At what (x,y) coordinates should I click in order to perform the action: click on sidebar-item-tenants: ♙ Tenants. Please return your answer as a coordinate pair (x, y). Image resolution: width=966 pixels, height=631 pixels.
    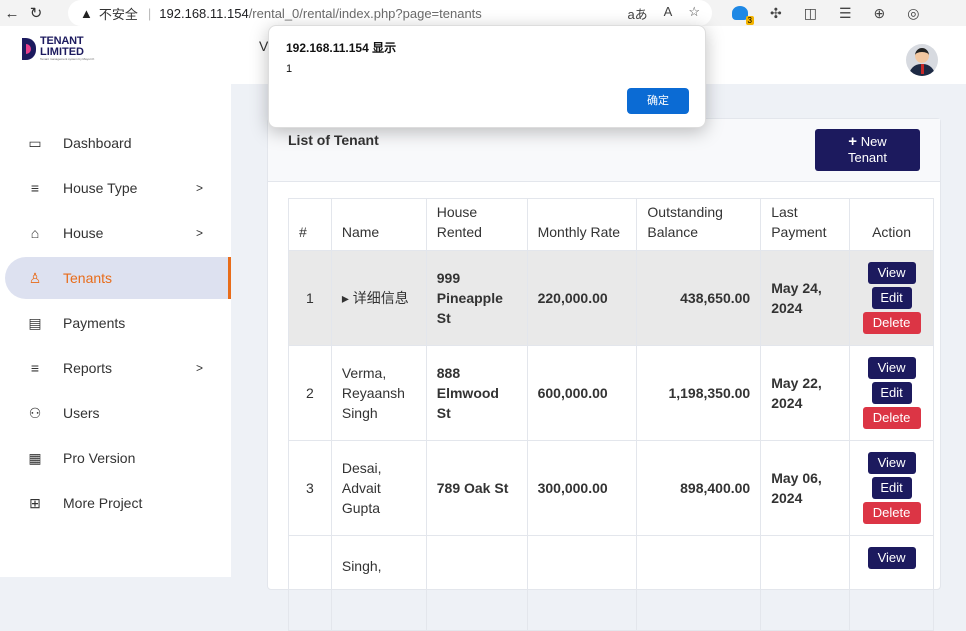
    Looking at the image, I should click on (118, 278).